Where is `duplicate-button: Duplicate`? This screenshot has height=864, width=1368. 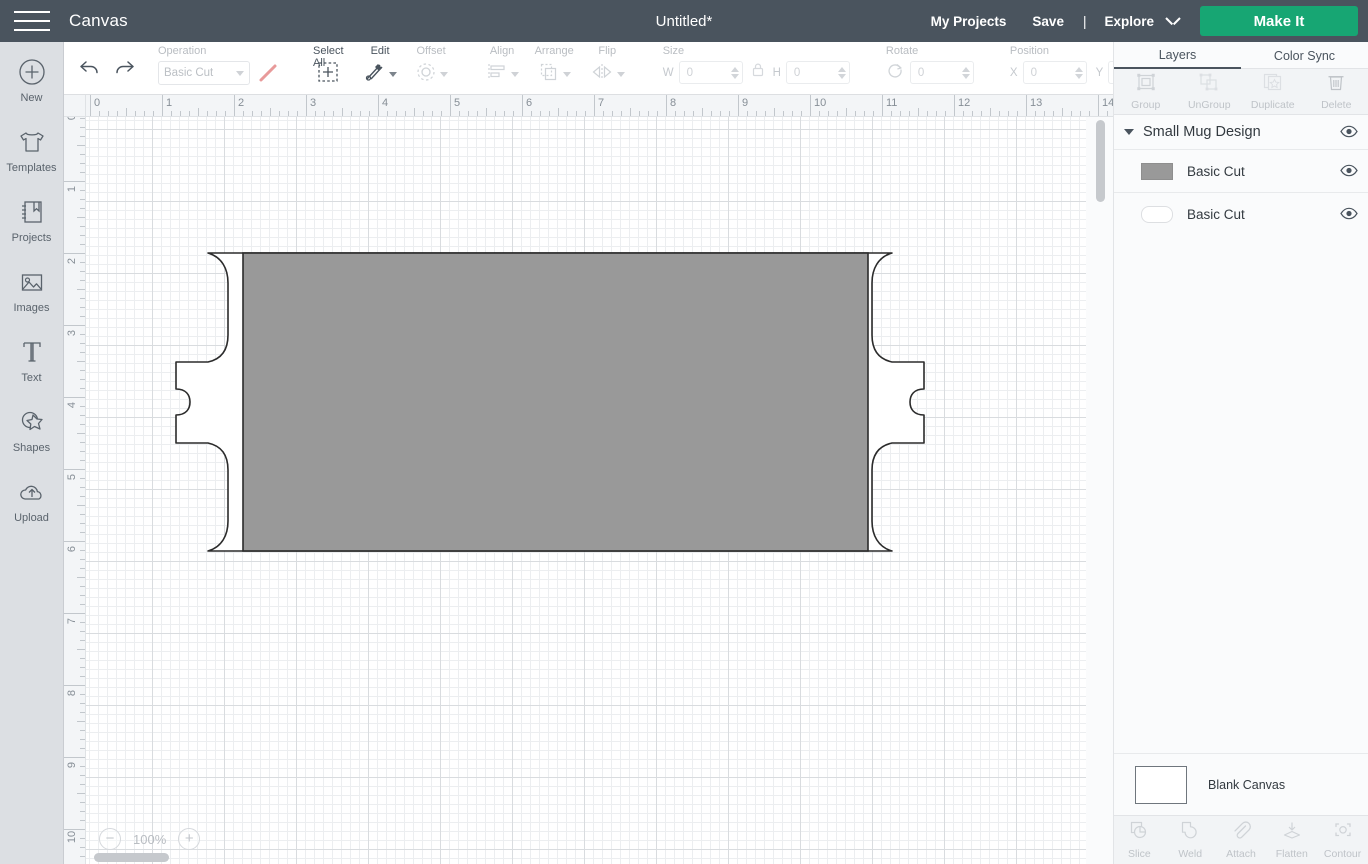
duplicate-button: Duplicate is located at coordinates (1273, 91).